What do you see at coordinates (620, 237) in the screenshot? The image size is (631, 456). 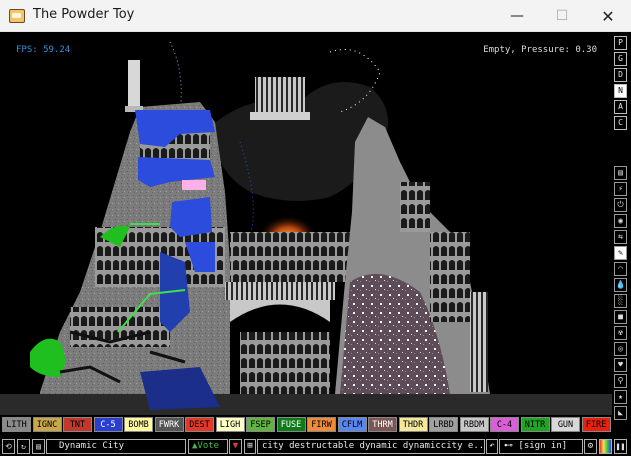 I see `force-icon: ⇆` at bounding box center [620, 237].